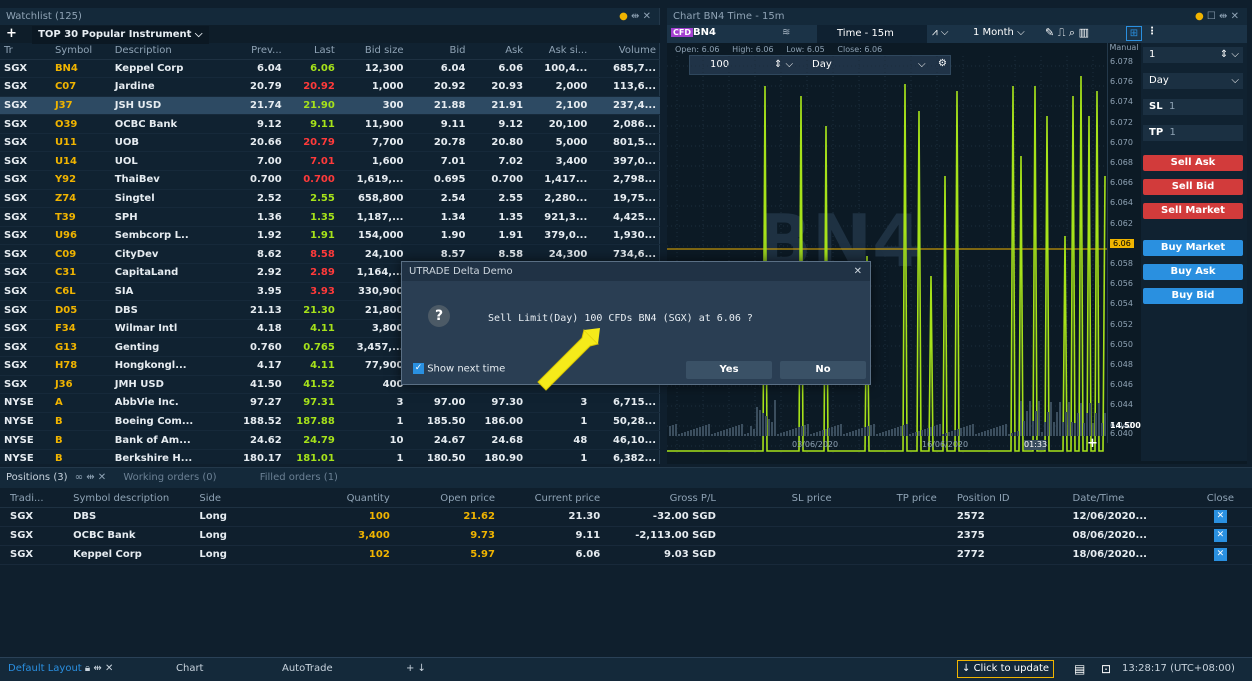  I want to click on table-cell: 1, so click(559, 422).